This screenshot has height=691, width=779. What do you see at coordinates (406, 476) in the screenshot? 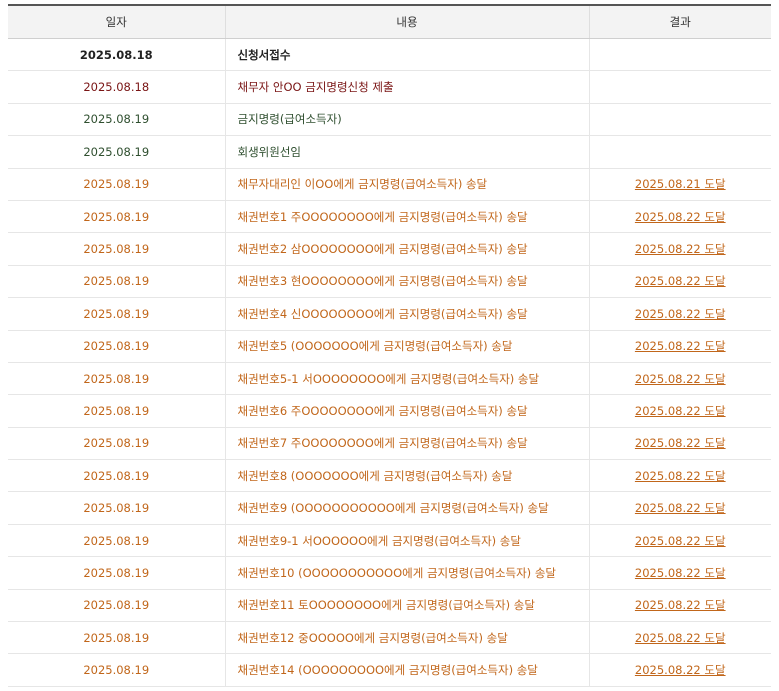
I see `row-content: 채권번호8 (OOOOOOO에게 금지명령(급여소득자) 송달` at bounding box center [406, 476].